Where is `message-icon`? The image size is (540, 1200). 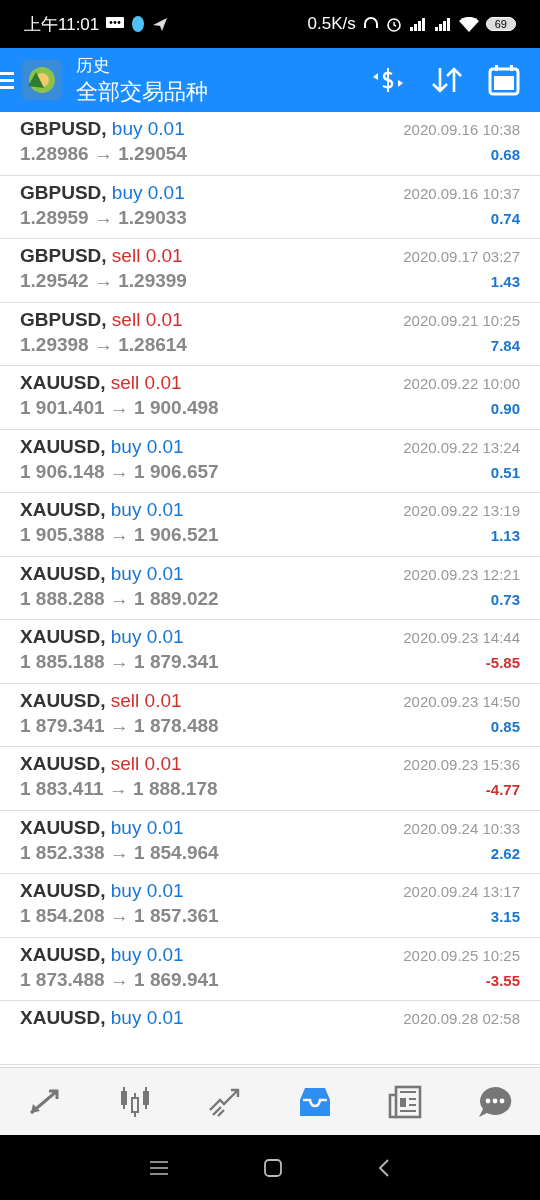
message-icon is located at coordinates (115, 24).